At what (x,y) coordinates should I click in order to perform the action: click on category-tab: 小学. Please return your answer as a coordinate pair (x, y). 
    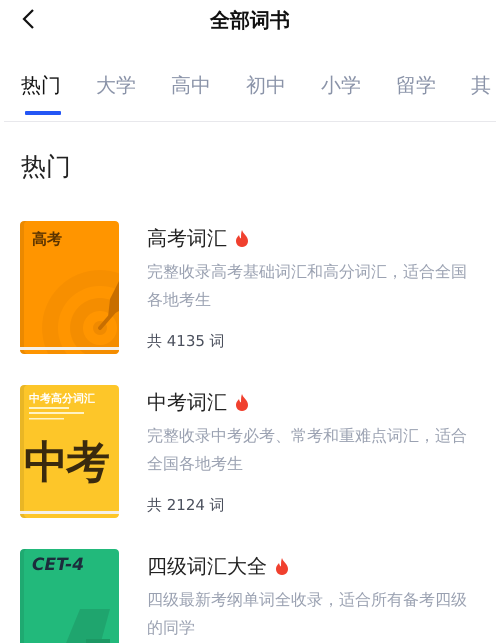
    Looking at the image, I should click on (341, 80).